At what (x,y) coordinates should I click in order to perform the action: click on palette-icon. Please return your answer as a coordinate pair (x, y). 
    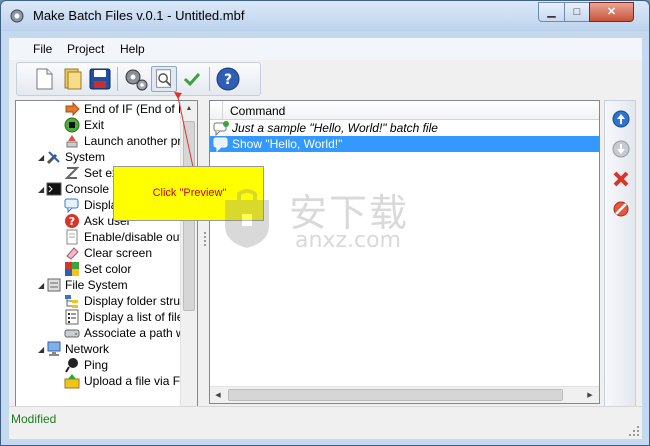
    Looking at the image, I should click on (72, 269).